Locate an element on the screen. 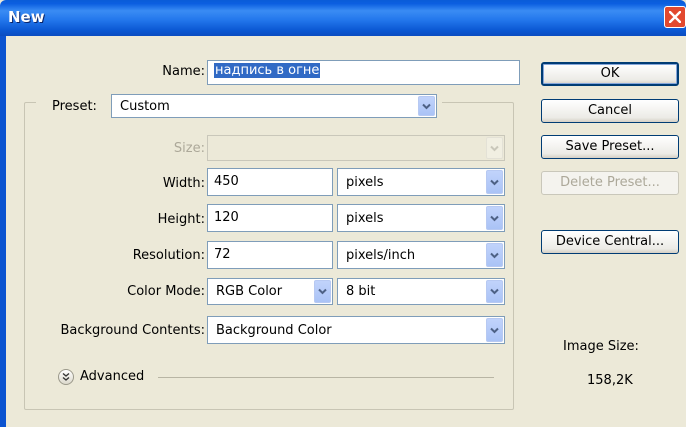 The height and width of the screenshot is (427, 686). background-contents-dropdown: Background Color is located at coordinates (356, 330).